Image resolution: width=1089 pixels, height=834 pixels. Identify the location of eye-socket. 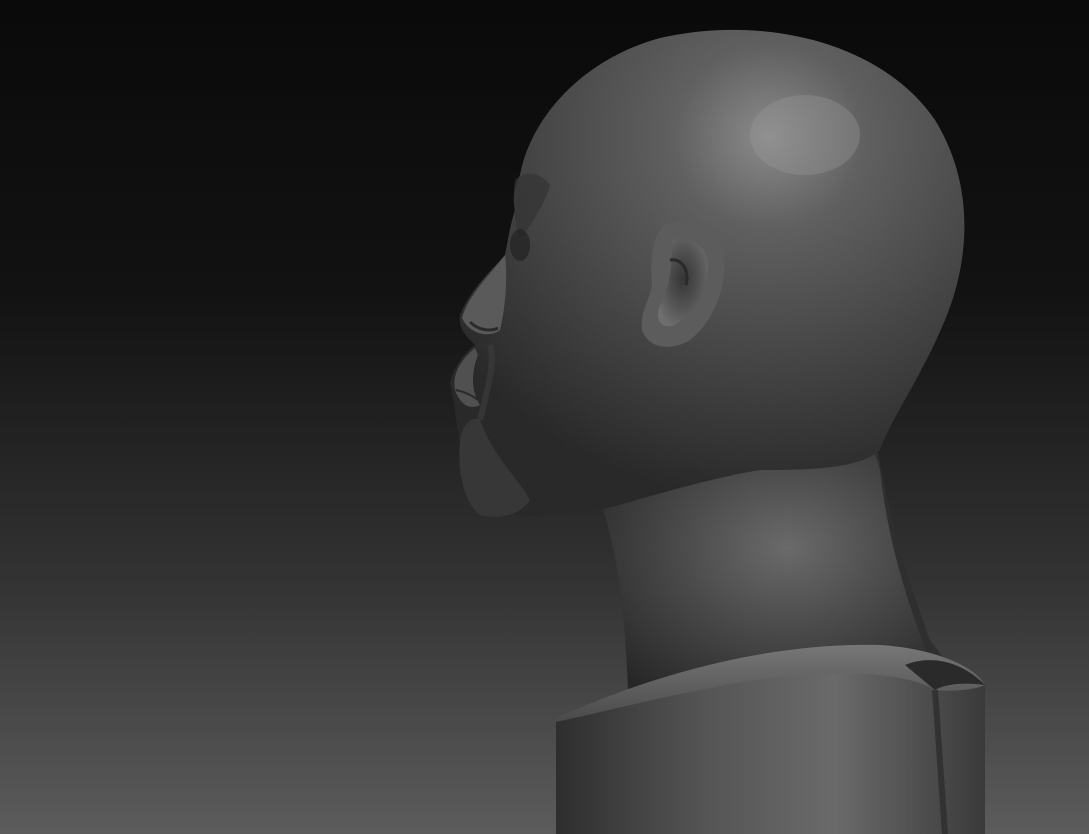
(520, 245).